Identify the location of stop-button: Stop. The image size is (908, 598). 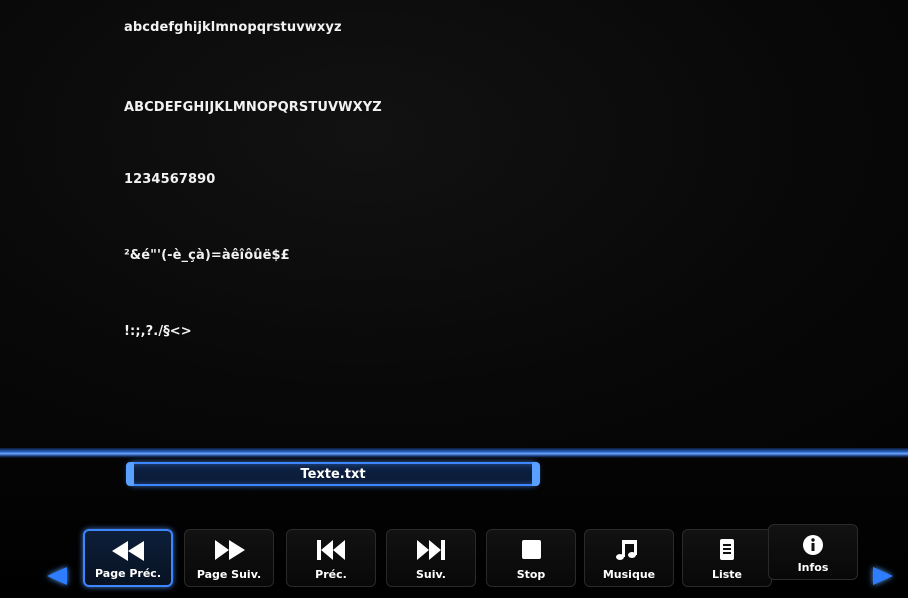
(531, 558).